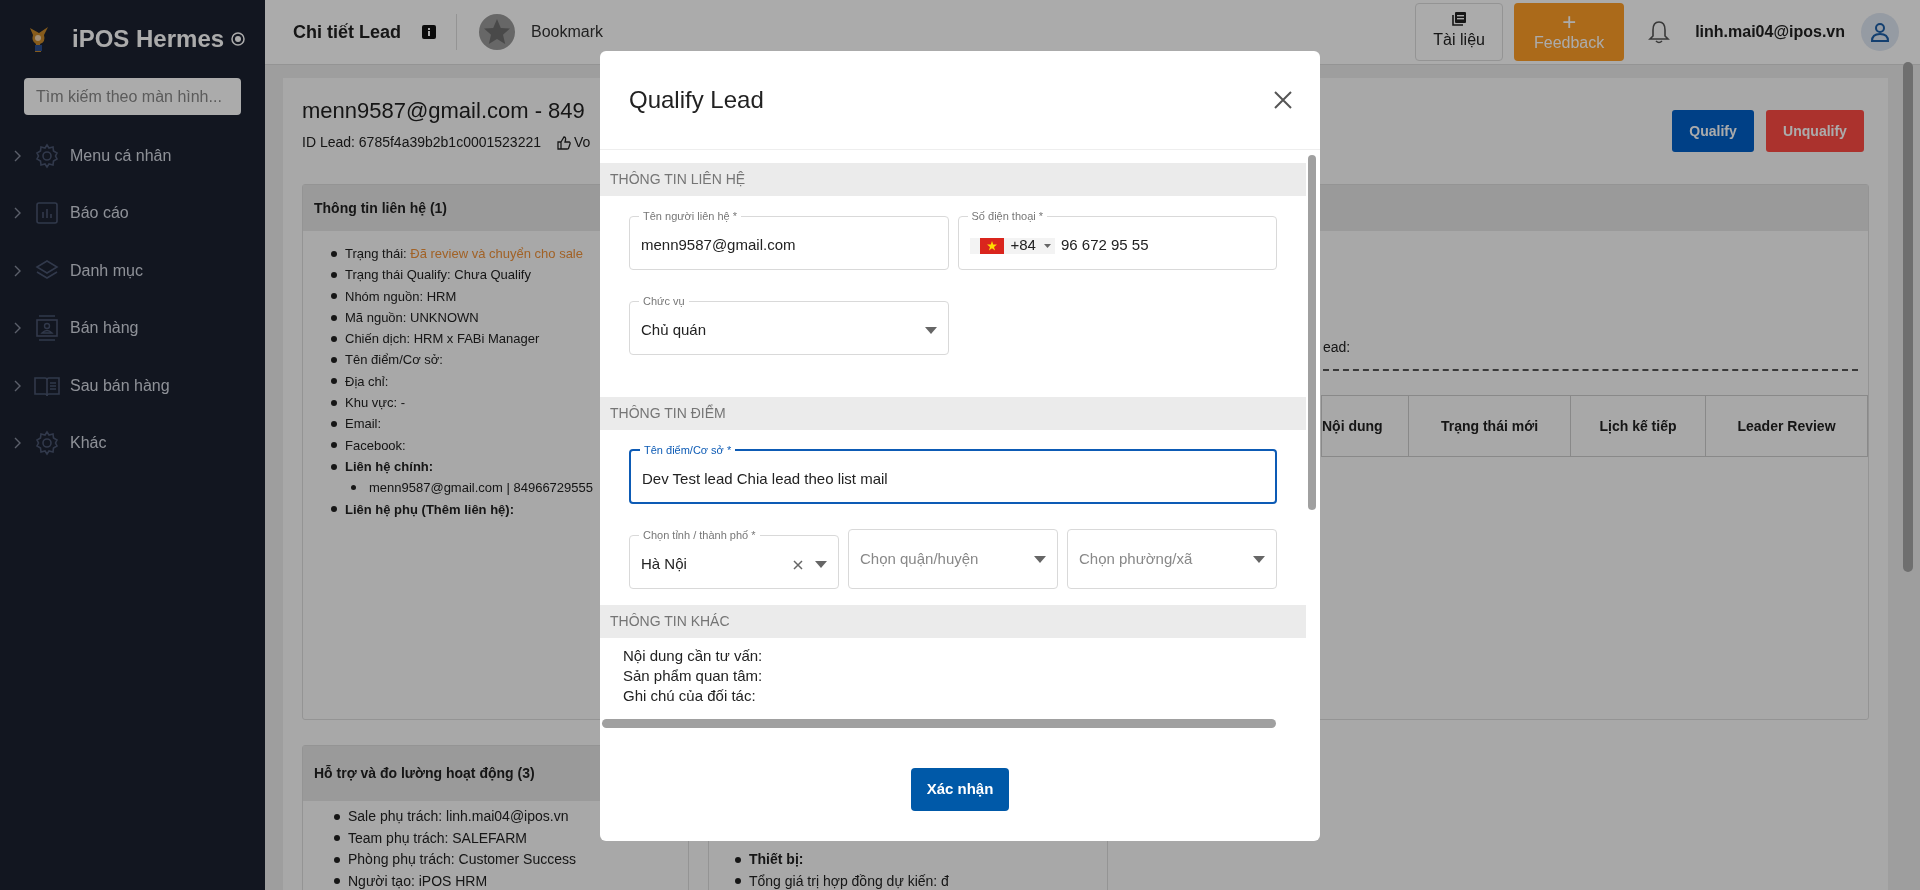 This screenshot has width=1920, height=890. What do you see at coordinates (462, 859) in the screenshot?
I see `info-line: Phòng phụ trách: Customer Success` at bounding box center [462, 859].